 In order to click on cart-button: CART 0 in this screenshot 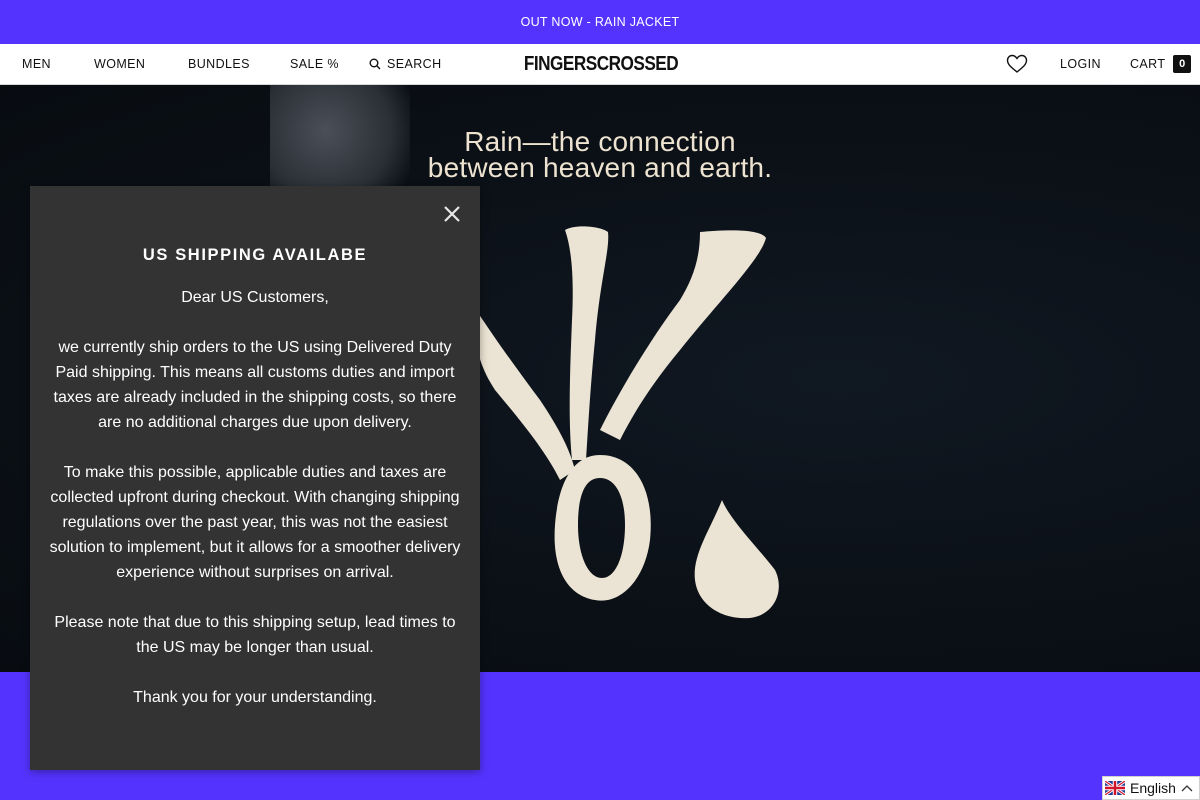, I will do `click(1161, 64)`.